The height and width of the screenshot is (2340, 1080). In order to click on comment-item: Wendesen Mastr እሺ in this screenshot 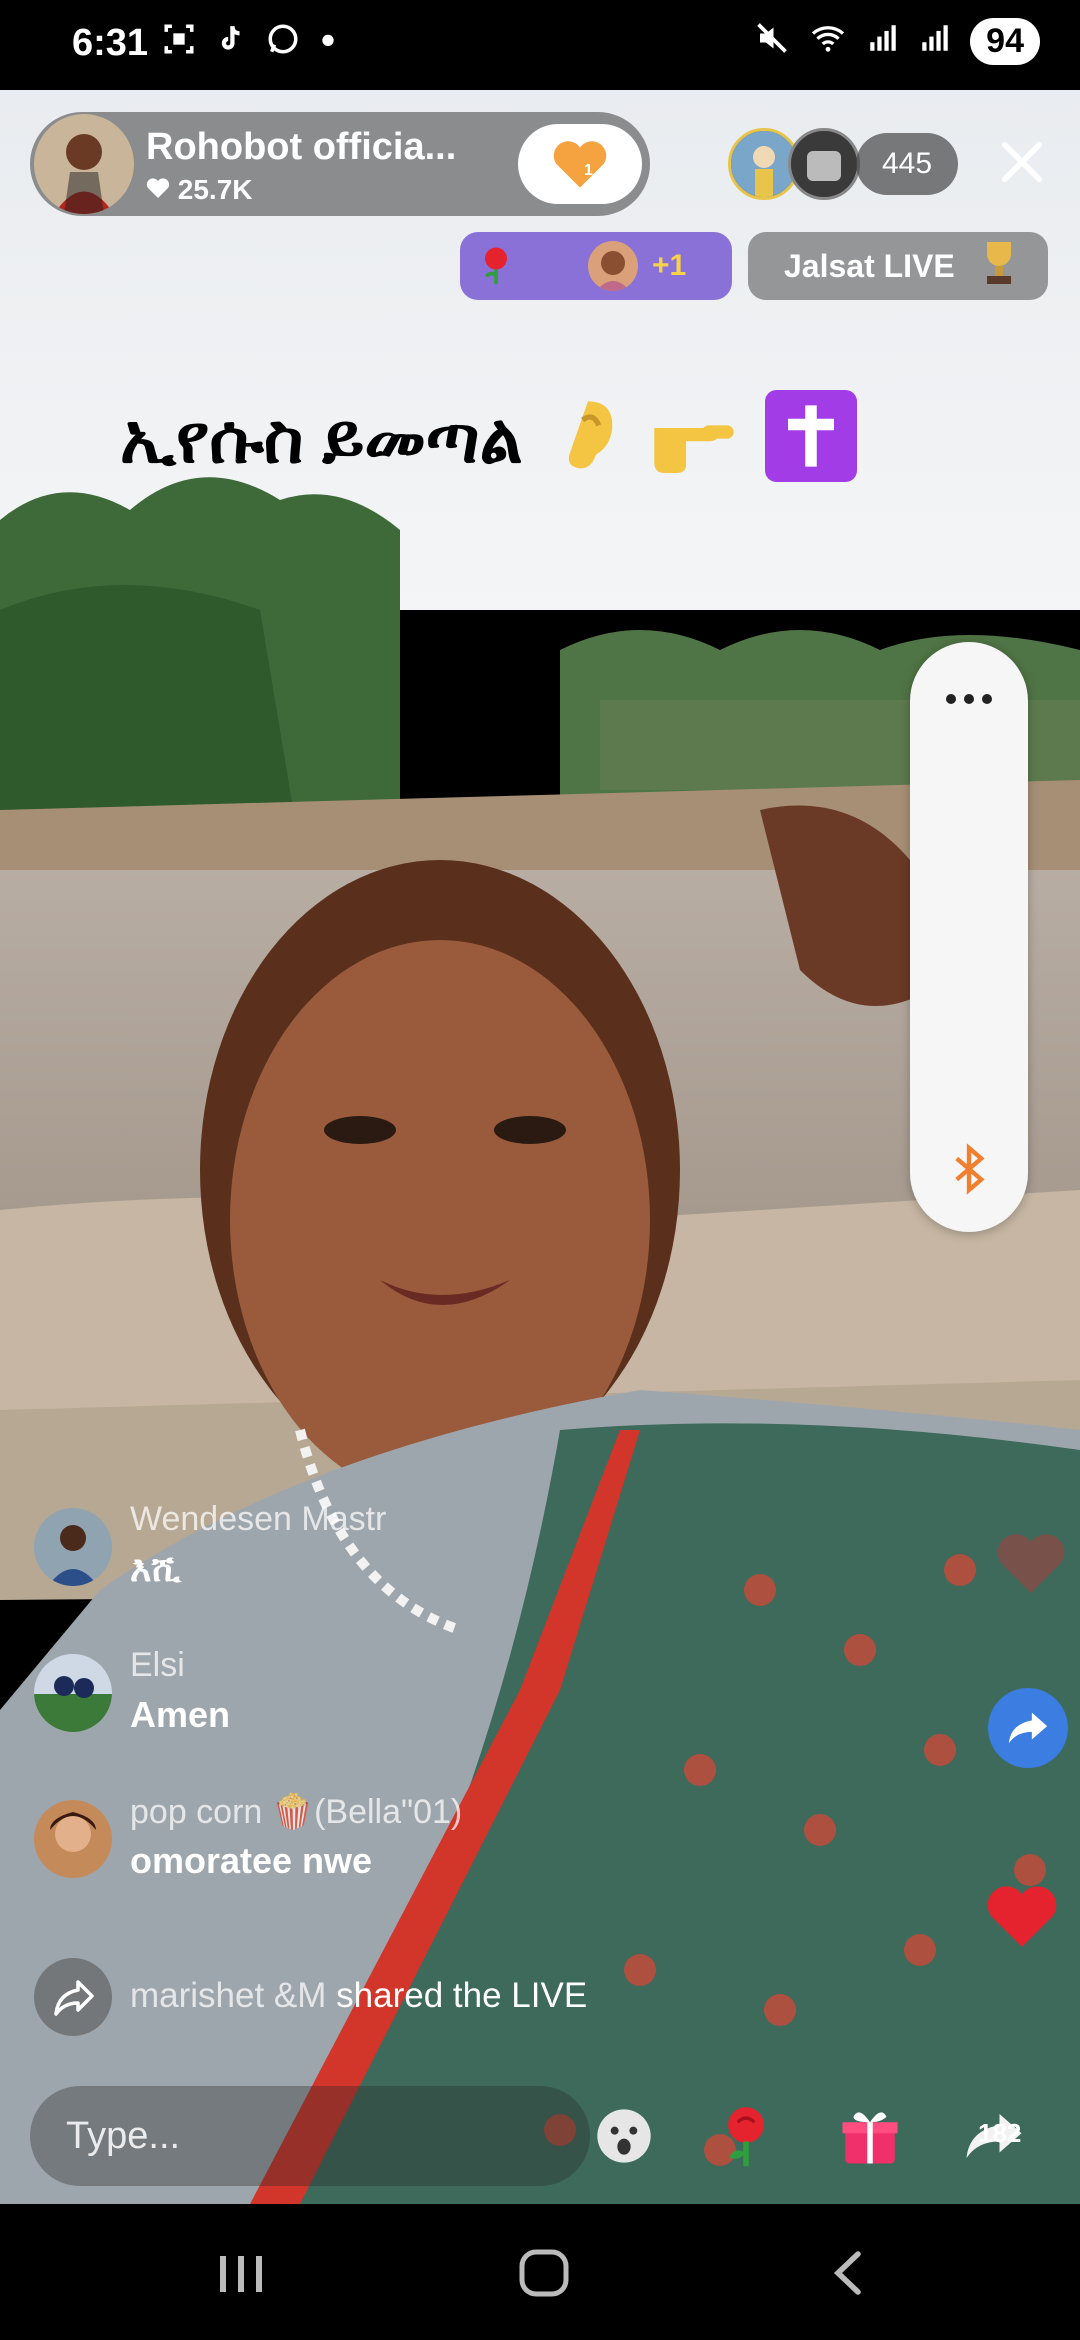, I will do `click(380, 1550)`.